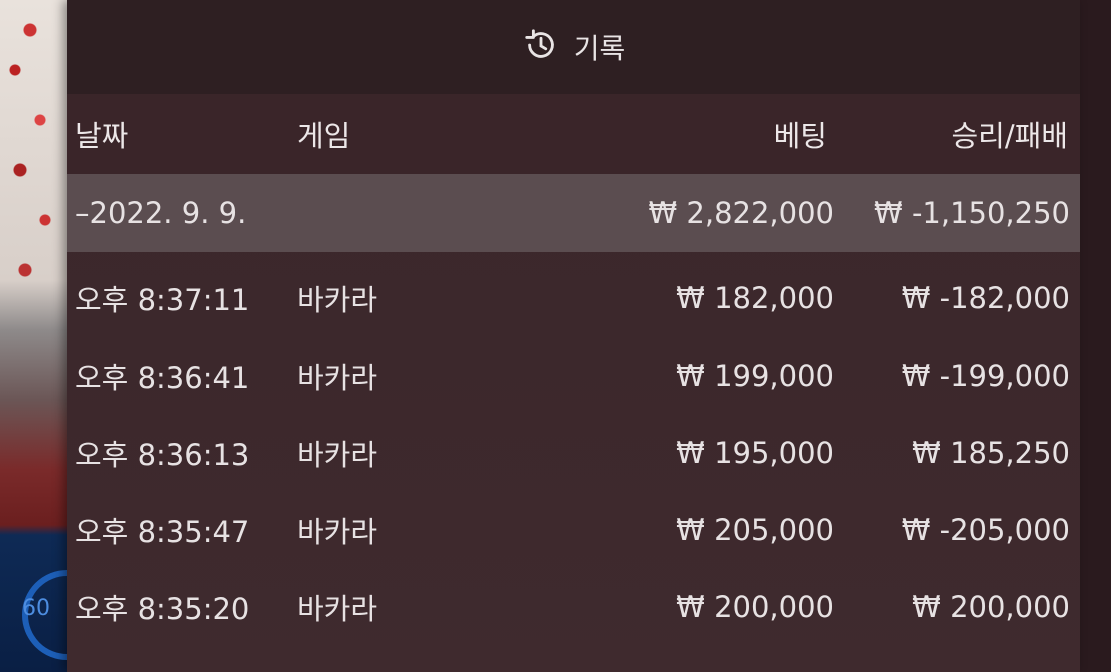 This screenshot has height=672, width=1111. Describe the element at coordinates (800, 136) in the screenshot. I see `column-header-bet: 베팅` at that location.